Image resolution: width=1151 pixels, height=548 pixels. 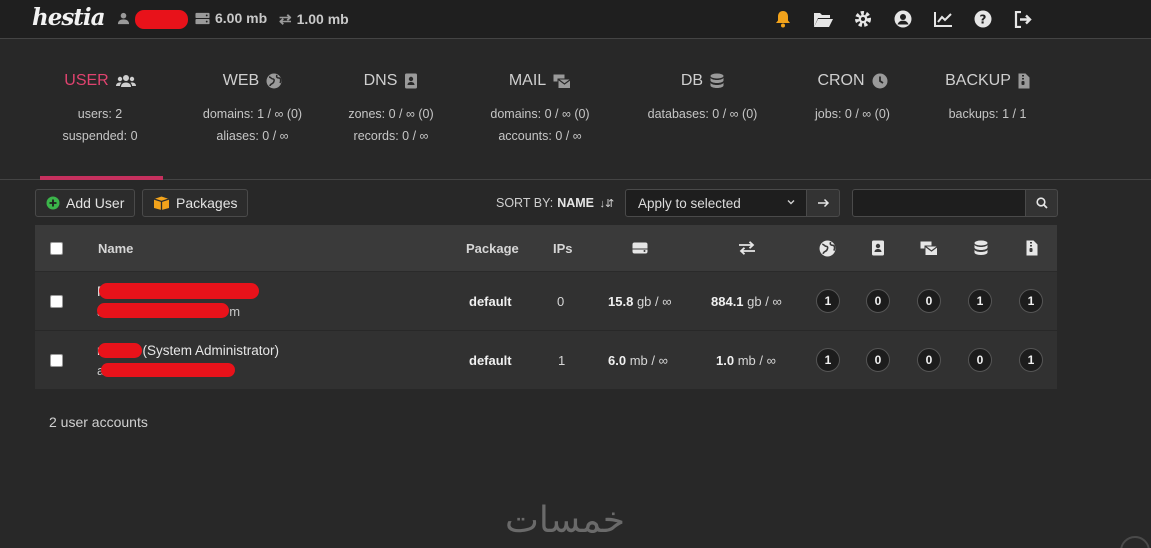 What do you see at coordinates (783, 19) in the screenshot?
I see `bell-icon` at bounding box center [783, 19].